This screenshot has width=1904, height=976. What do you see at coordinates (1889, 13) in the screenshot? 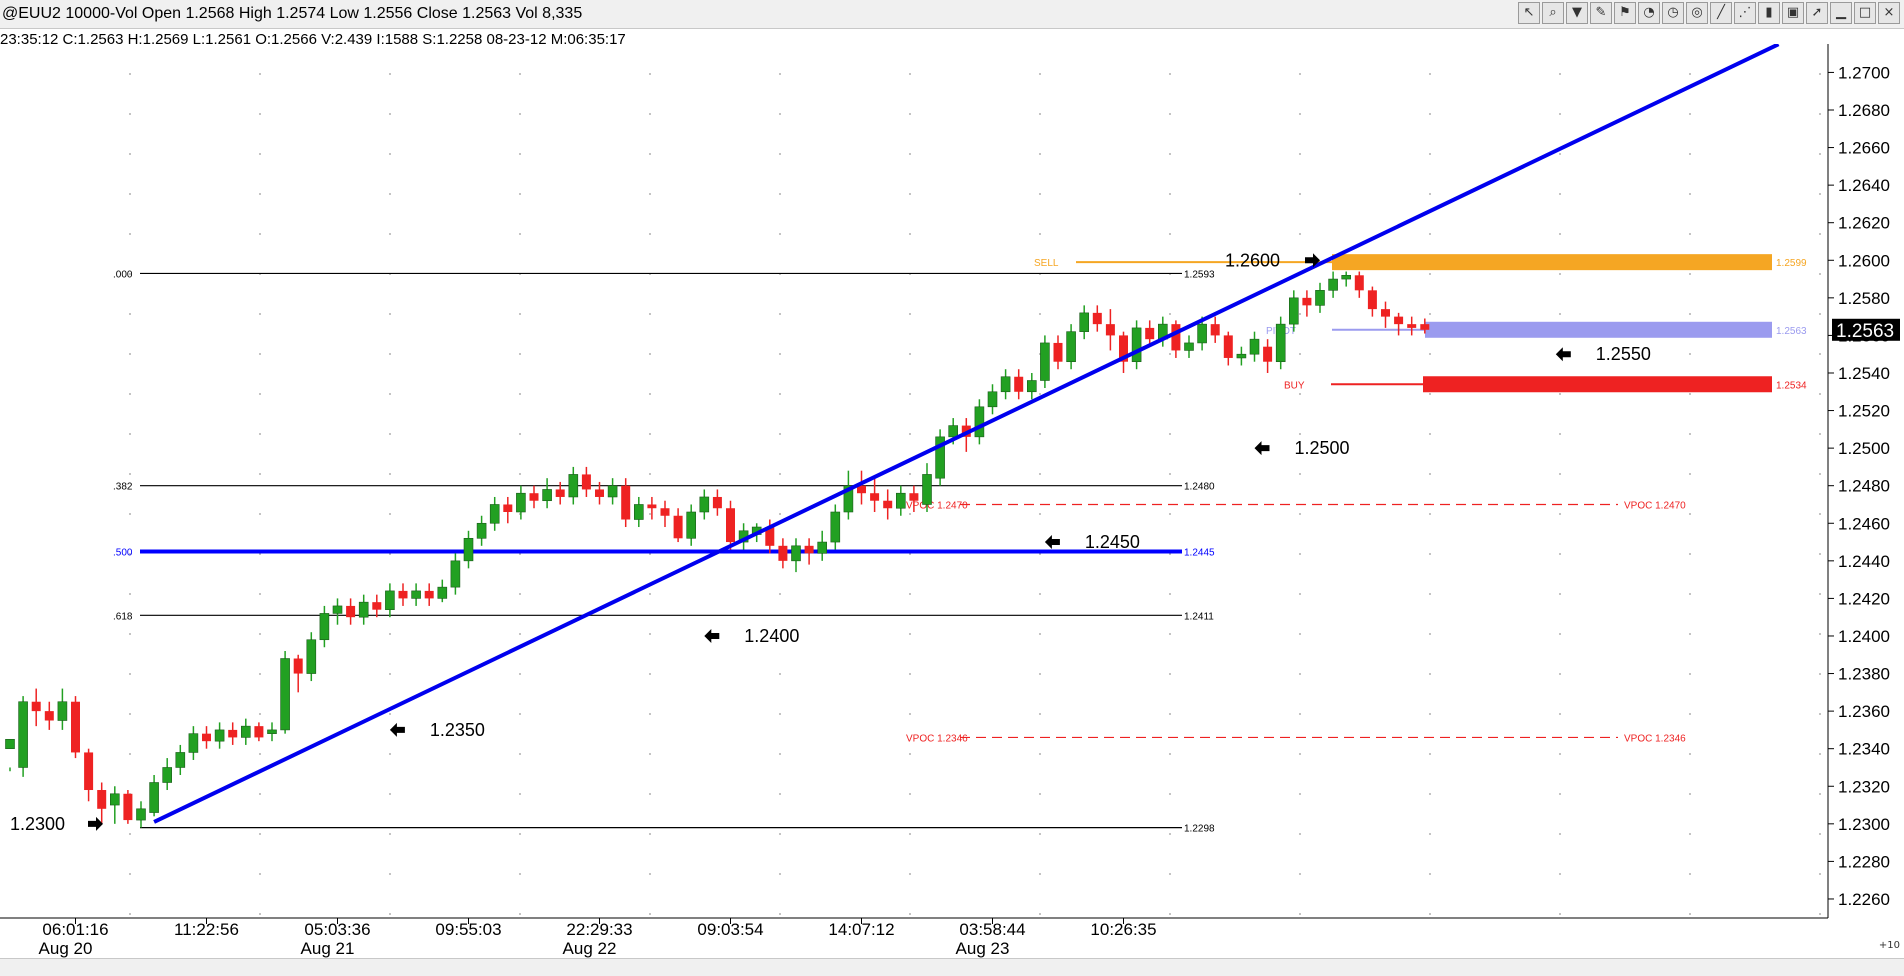
I see `close-icon: ×` at bounding box center [1889, 13].